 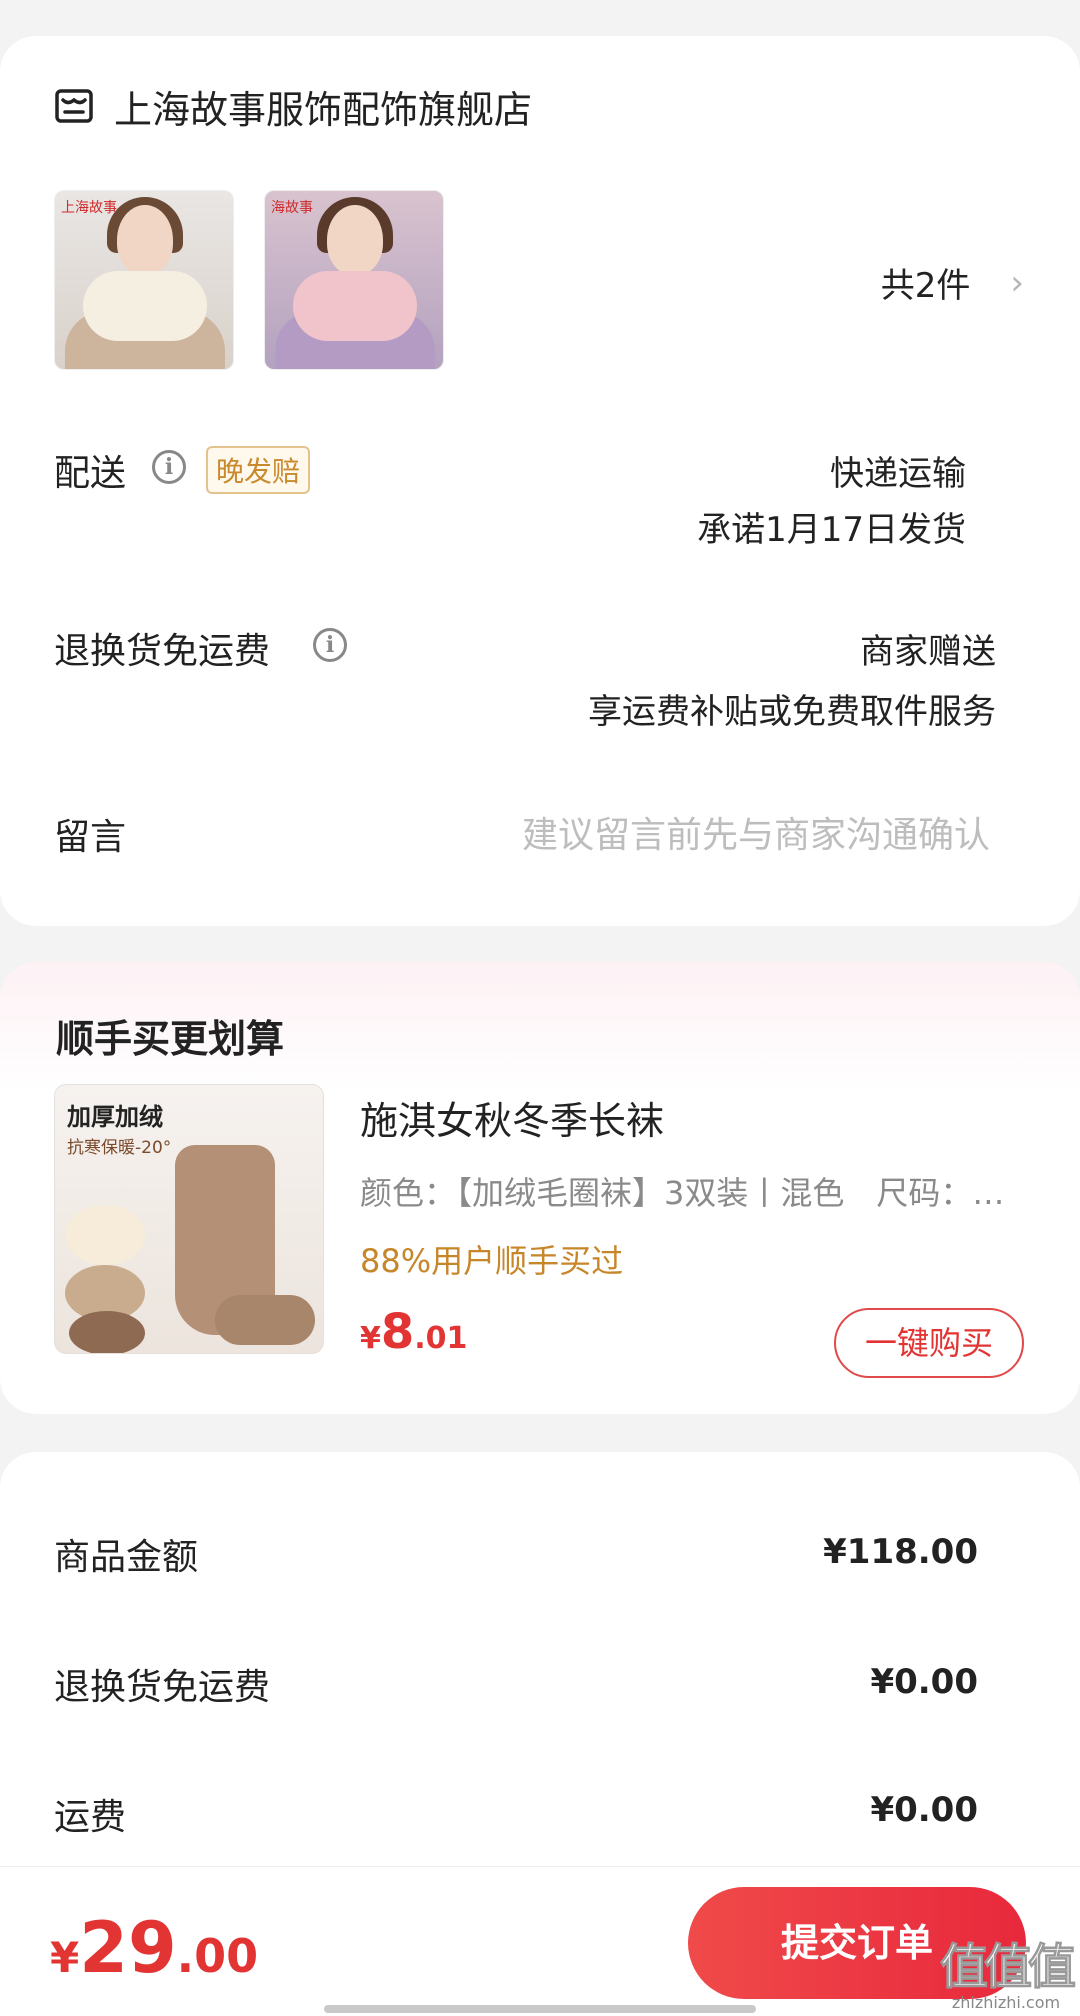 I want to click on chevron-right-icon: ›, so click(x=1017, y=282).